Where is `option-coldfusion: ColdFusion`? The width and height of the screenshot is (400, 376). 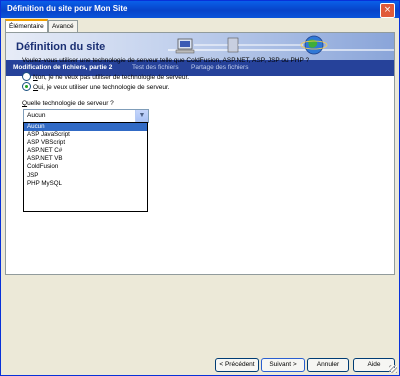
option-coldfusion: ColdFusion is located at coordinates (85, 167).